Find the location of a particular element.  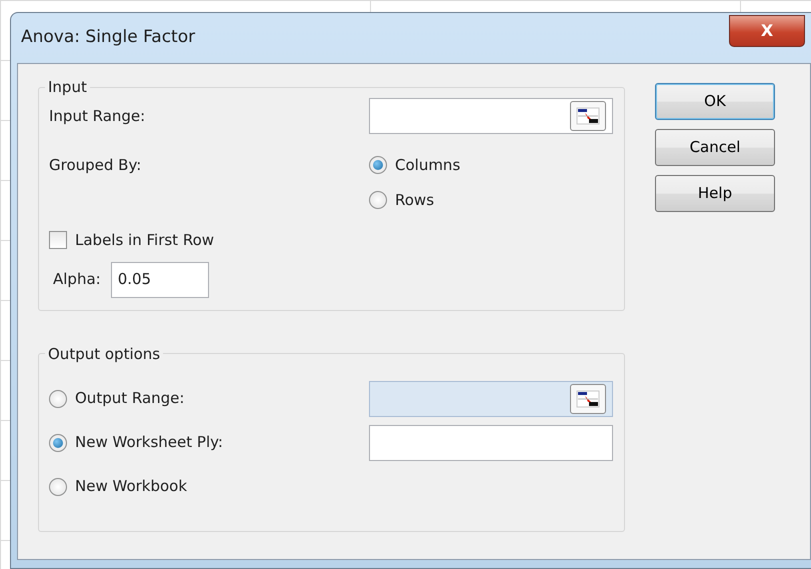

field-label: Input Range: is located at coordinates (97, 116).